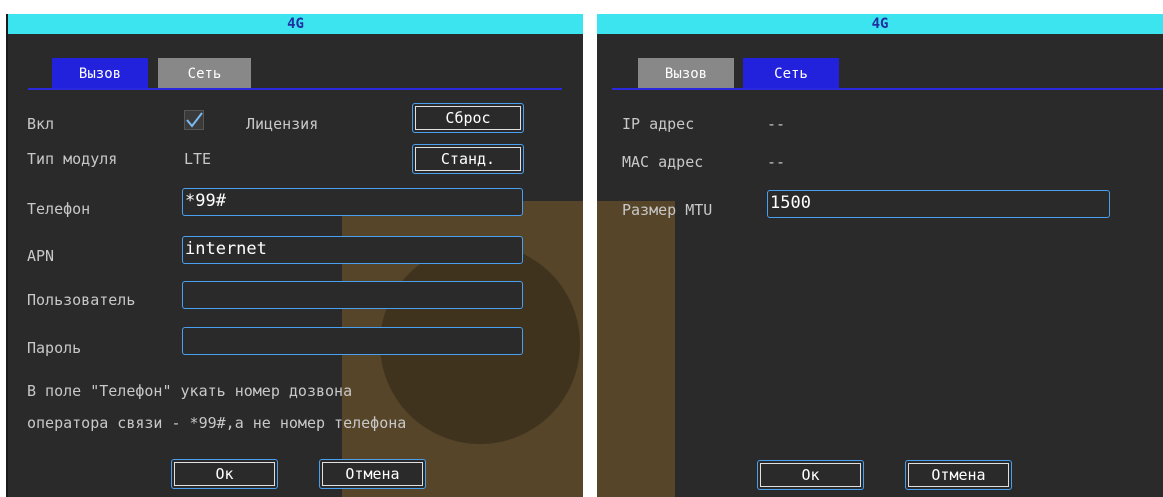 This screenshot has width=1163, height=497. Describe the element at coordinates (352, 202) in the screenshot. I see `phone-input: *99#` at that location.